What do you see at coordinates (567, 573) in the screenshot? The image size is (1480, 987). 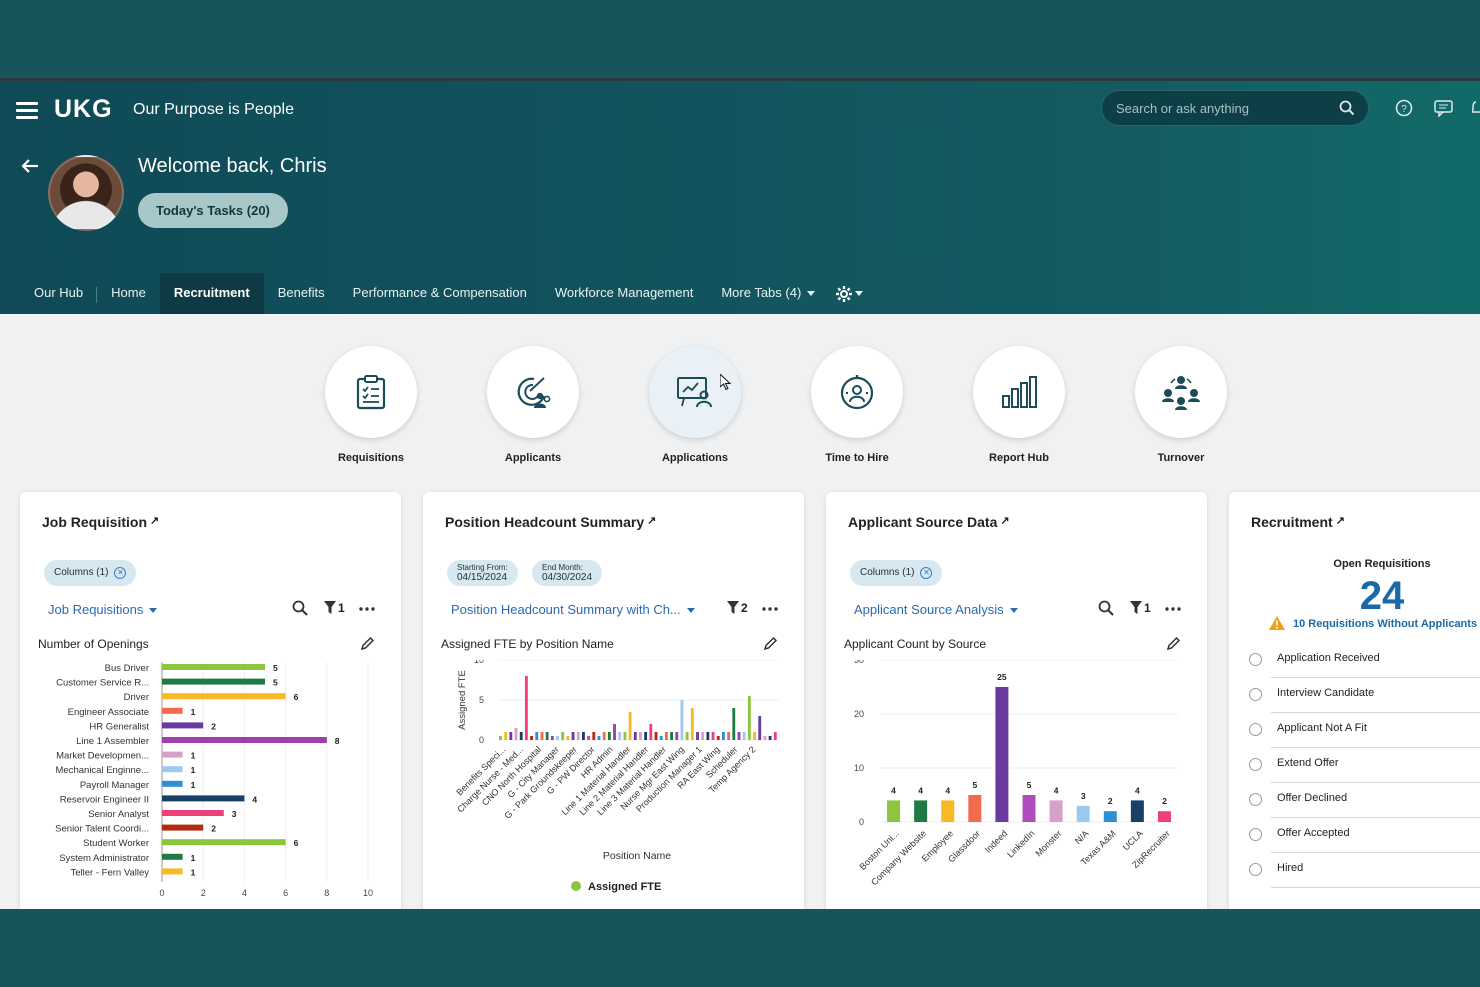 I see `end-month-chip: End Month: 04/30/2024` at bounding box center [567, 573].